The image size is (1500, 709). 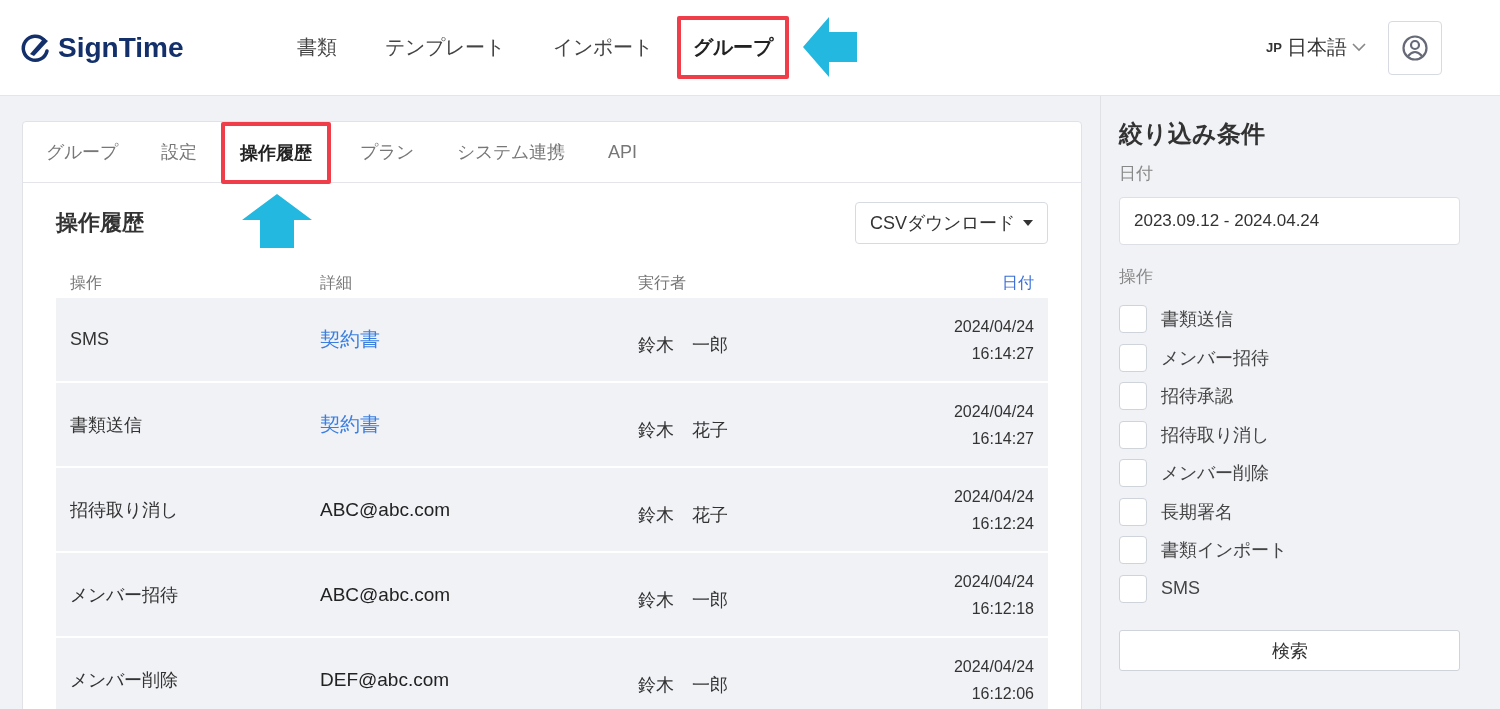 What do you see at coordinates (733, 47) in the screenshot?
I see `nav-link: グループ` at bounding box center [733, 47].